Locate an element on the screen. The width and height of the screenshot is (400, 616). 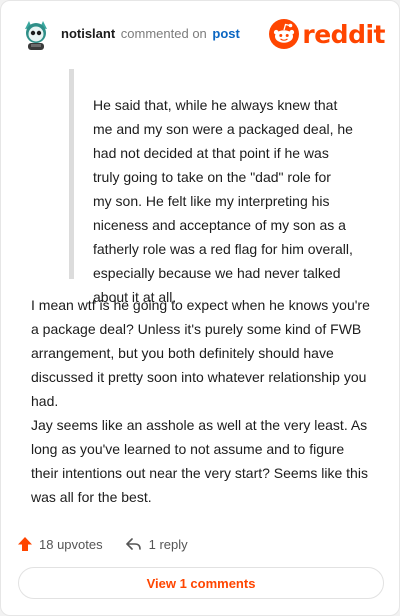
upvote-button: 18 upvotes is located at coordinates (60, 544).